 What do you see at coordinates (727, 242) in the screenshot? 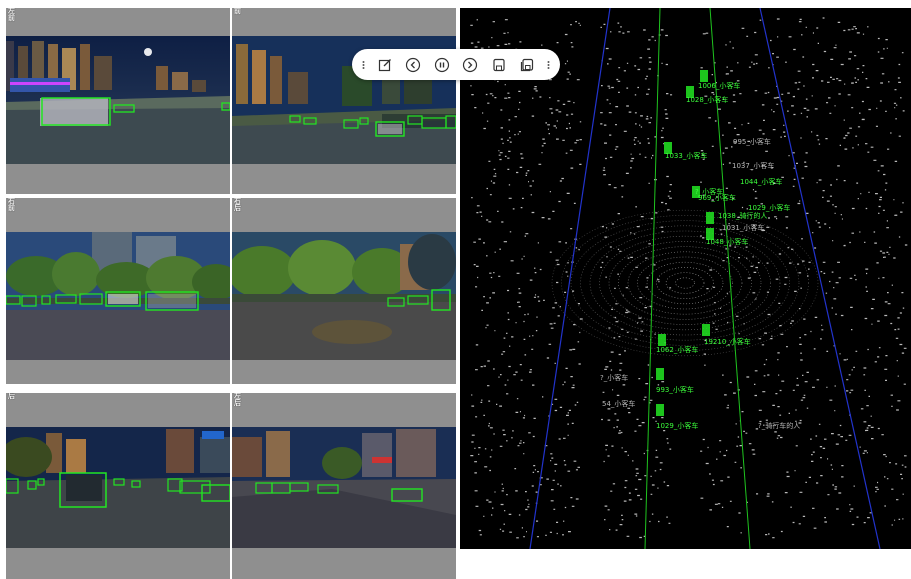
I see `object-label: 1048_小客车` at bounding box center [727, 242].